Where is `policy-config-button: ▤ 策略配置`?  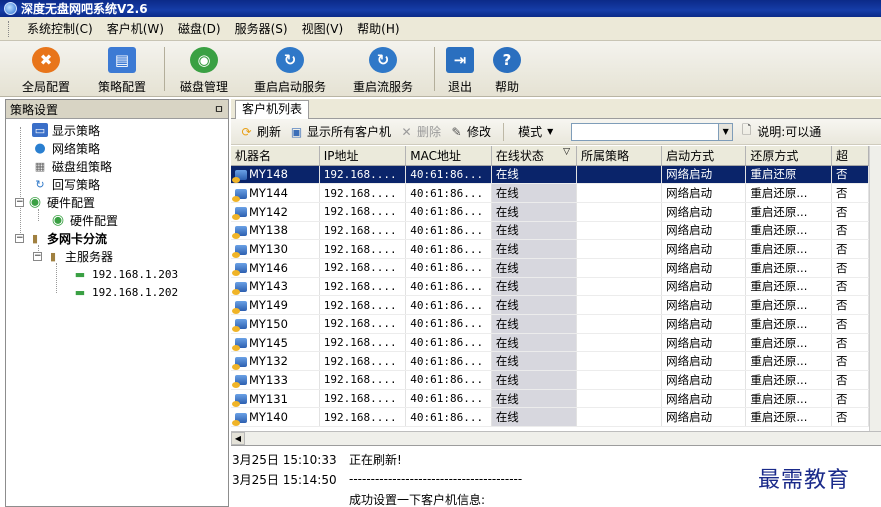
policy-config-button: ▤ 策略配置 is located at coordinates (122, 71).